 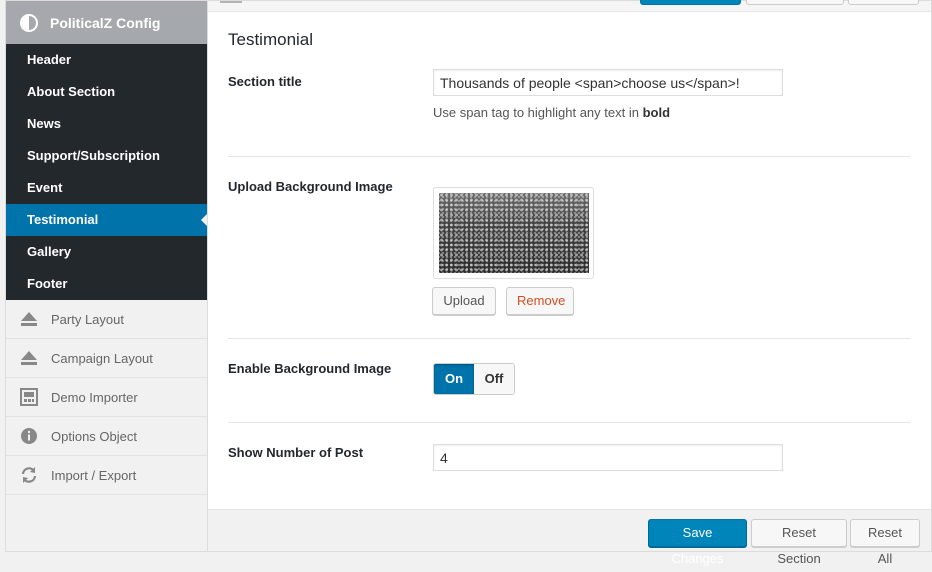 What do you see at coordinates (296, 452) in the screenshot?
I see `field-label: Show Number of Post` at bounding box center [296, 452].